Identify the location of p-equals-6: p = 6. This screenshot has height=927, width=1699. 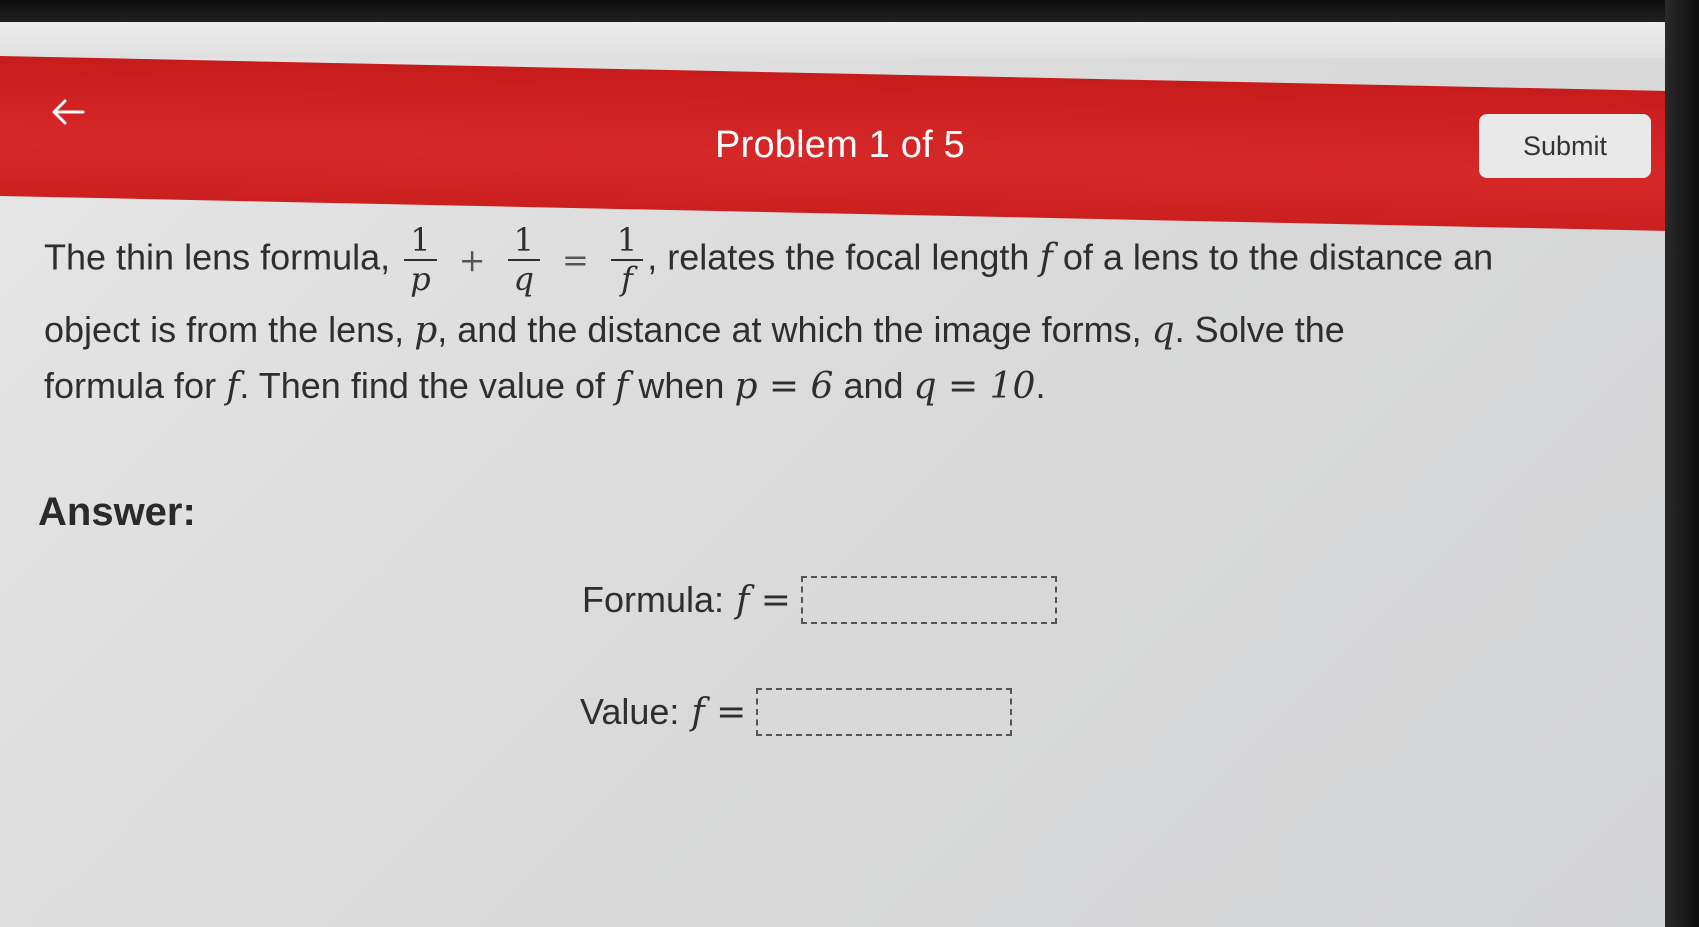
(784, 386).